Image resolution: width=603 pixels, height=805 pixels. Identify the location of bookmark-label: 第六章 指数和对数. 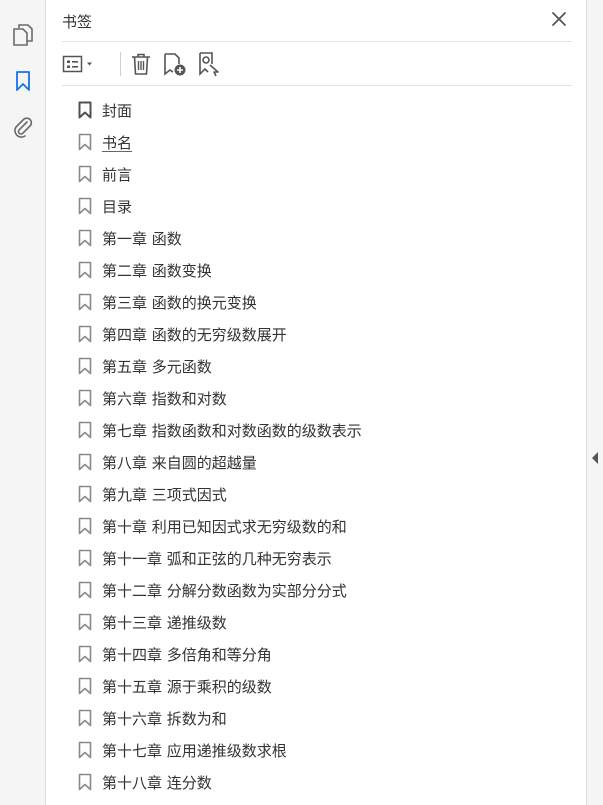
(164, 398).